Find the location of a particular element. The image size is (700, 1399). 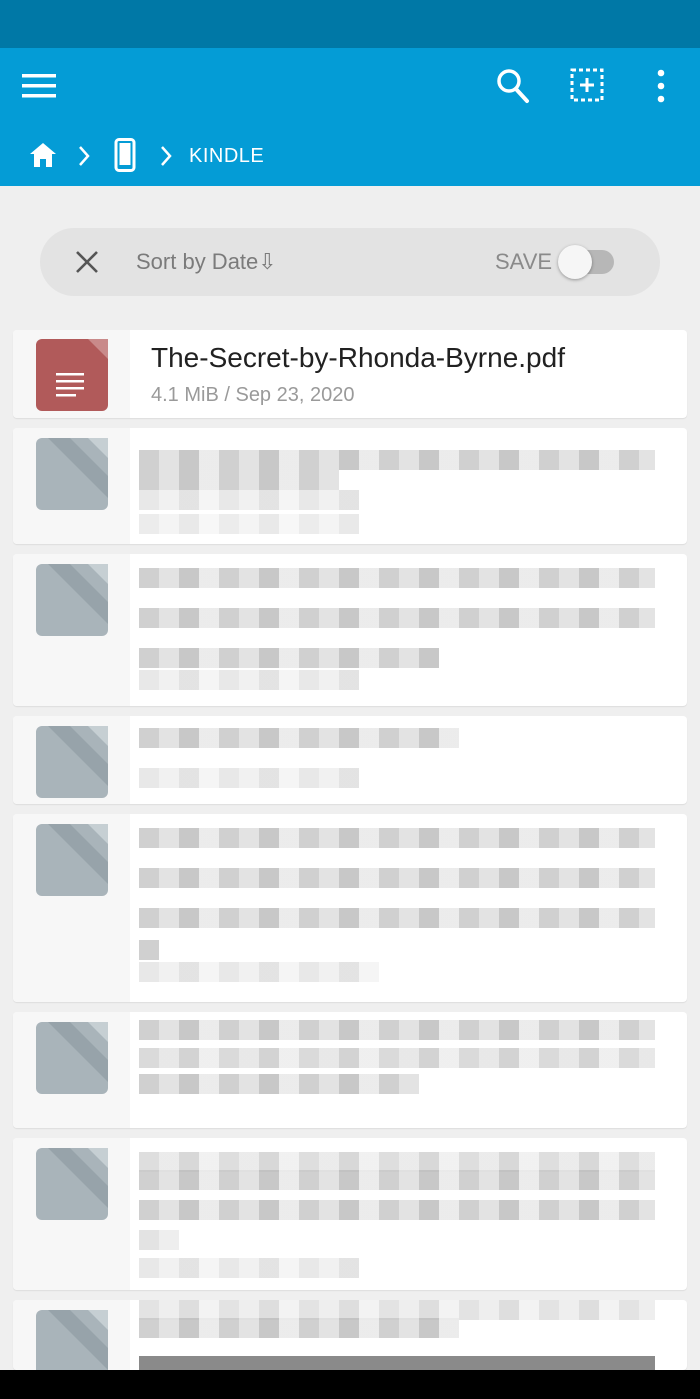

hamburger-menu-icon is located at coordinates (39, 86).